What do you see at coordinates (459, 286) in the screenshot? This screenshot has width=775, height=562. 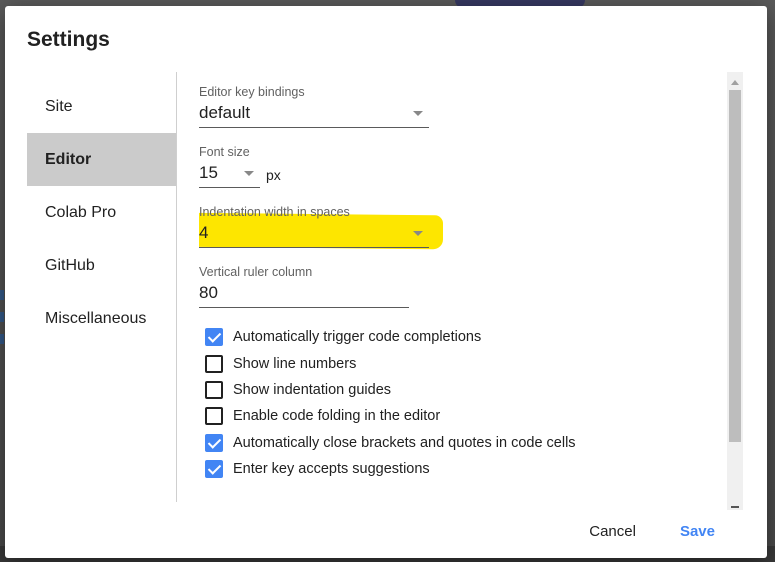 I see `vertical-ruler-field: Vertical ruler column 80` at bounding box center [459, 286].